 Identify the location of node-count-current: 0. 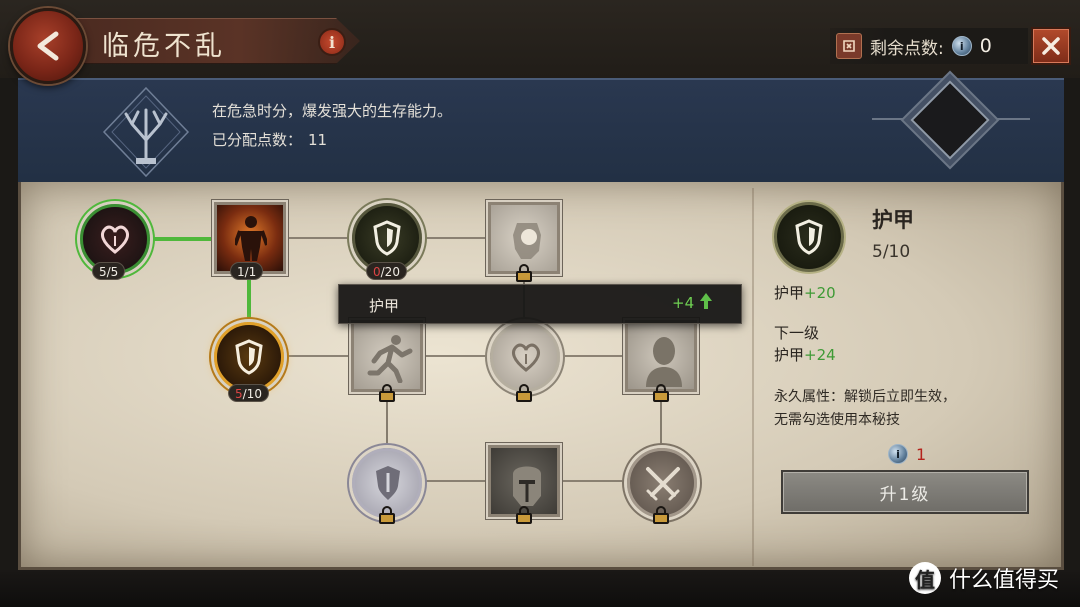
(377, 272).